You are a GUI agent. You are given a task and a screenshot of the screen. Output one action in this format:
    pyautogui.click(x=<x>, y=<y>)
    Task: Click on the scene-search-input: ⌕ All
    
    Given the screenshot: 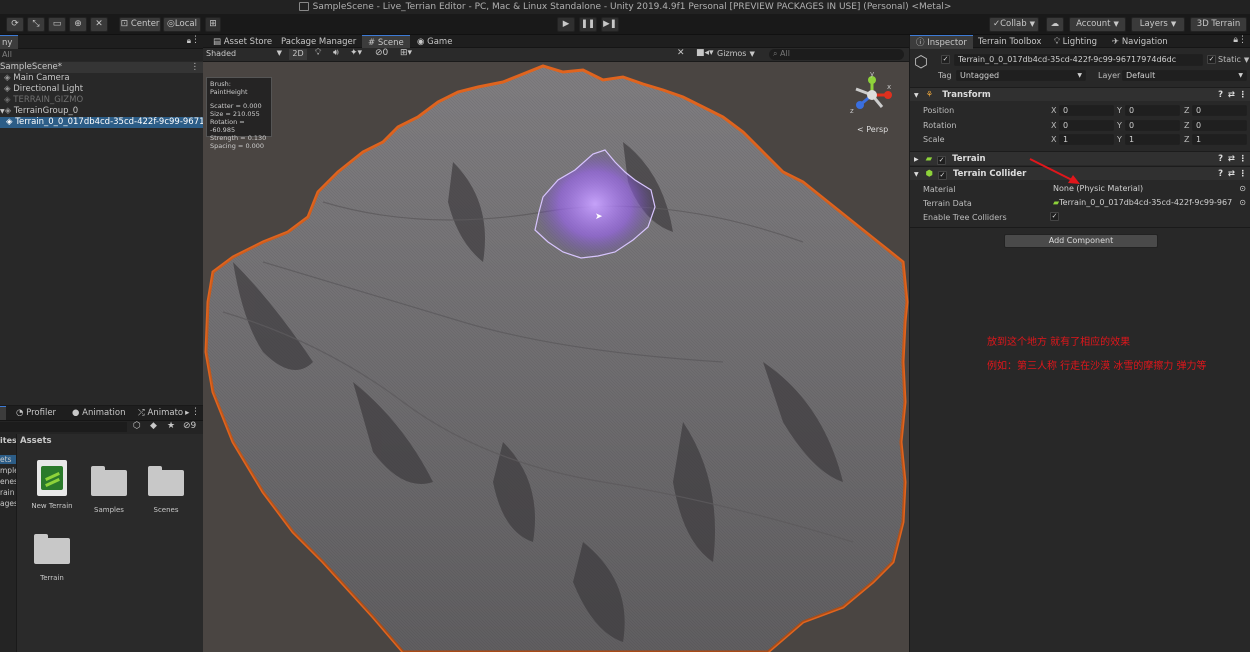 What is the action you would take?
    pyautogui.click(x=836, y=54)
    